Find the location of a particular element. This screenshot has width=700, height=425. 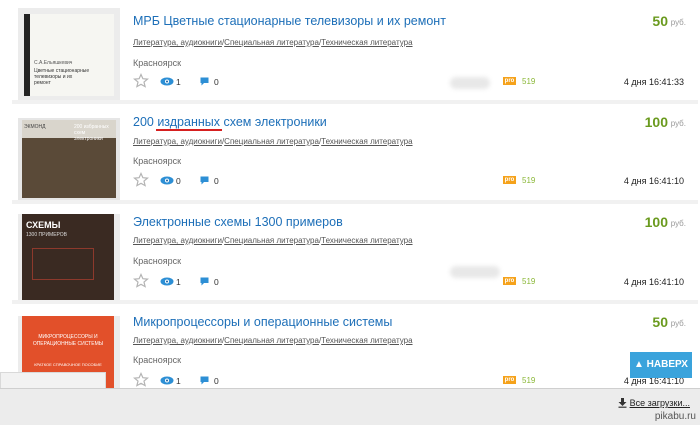

views-count: 0 is located at coordinates (178, 181).